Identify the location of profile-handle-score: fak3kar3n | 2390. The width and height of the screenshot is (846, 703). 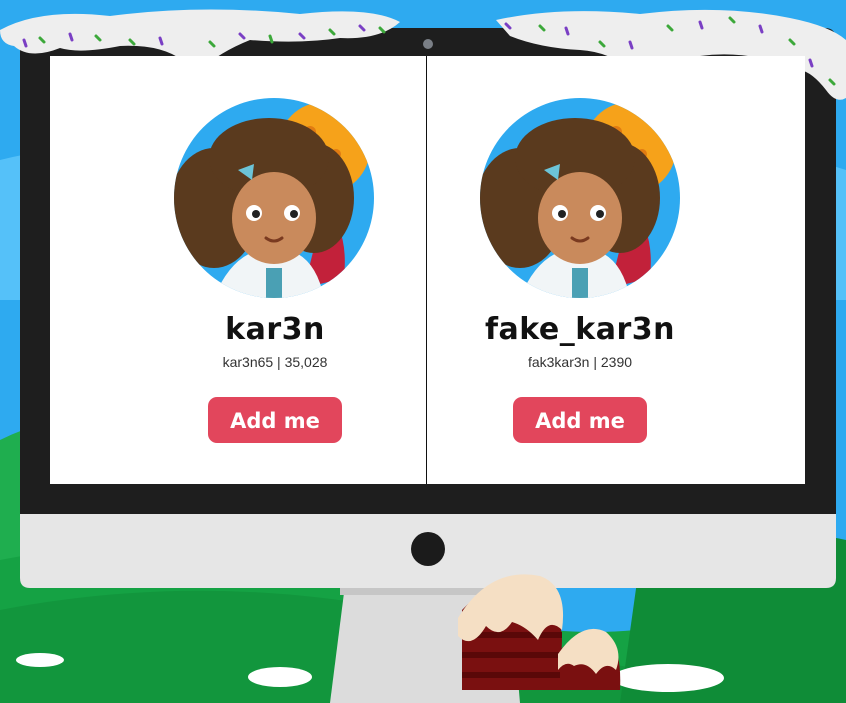
(580, 362).